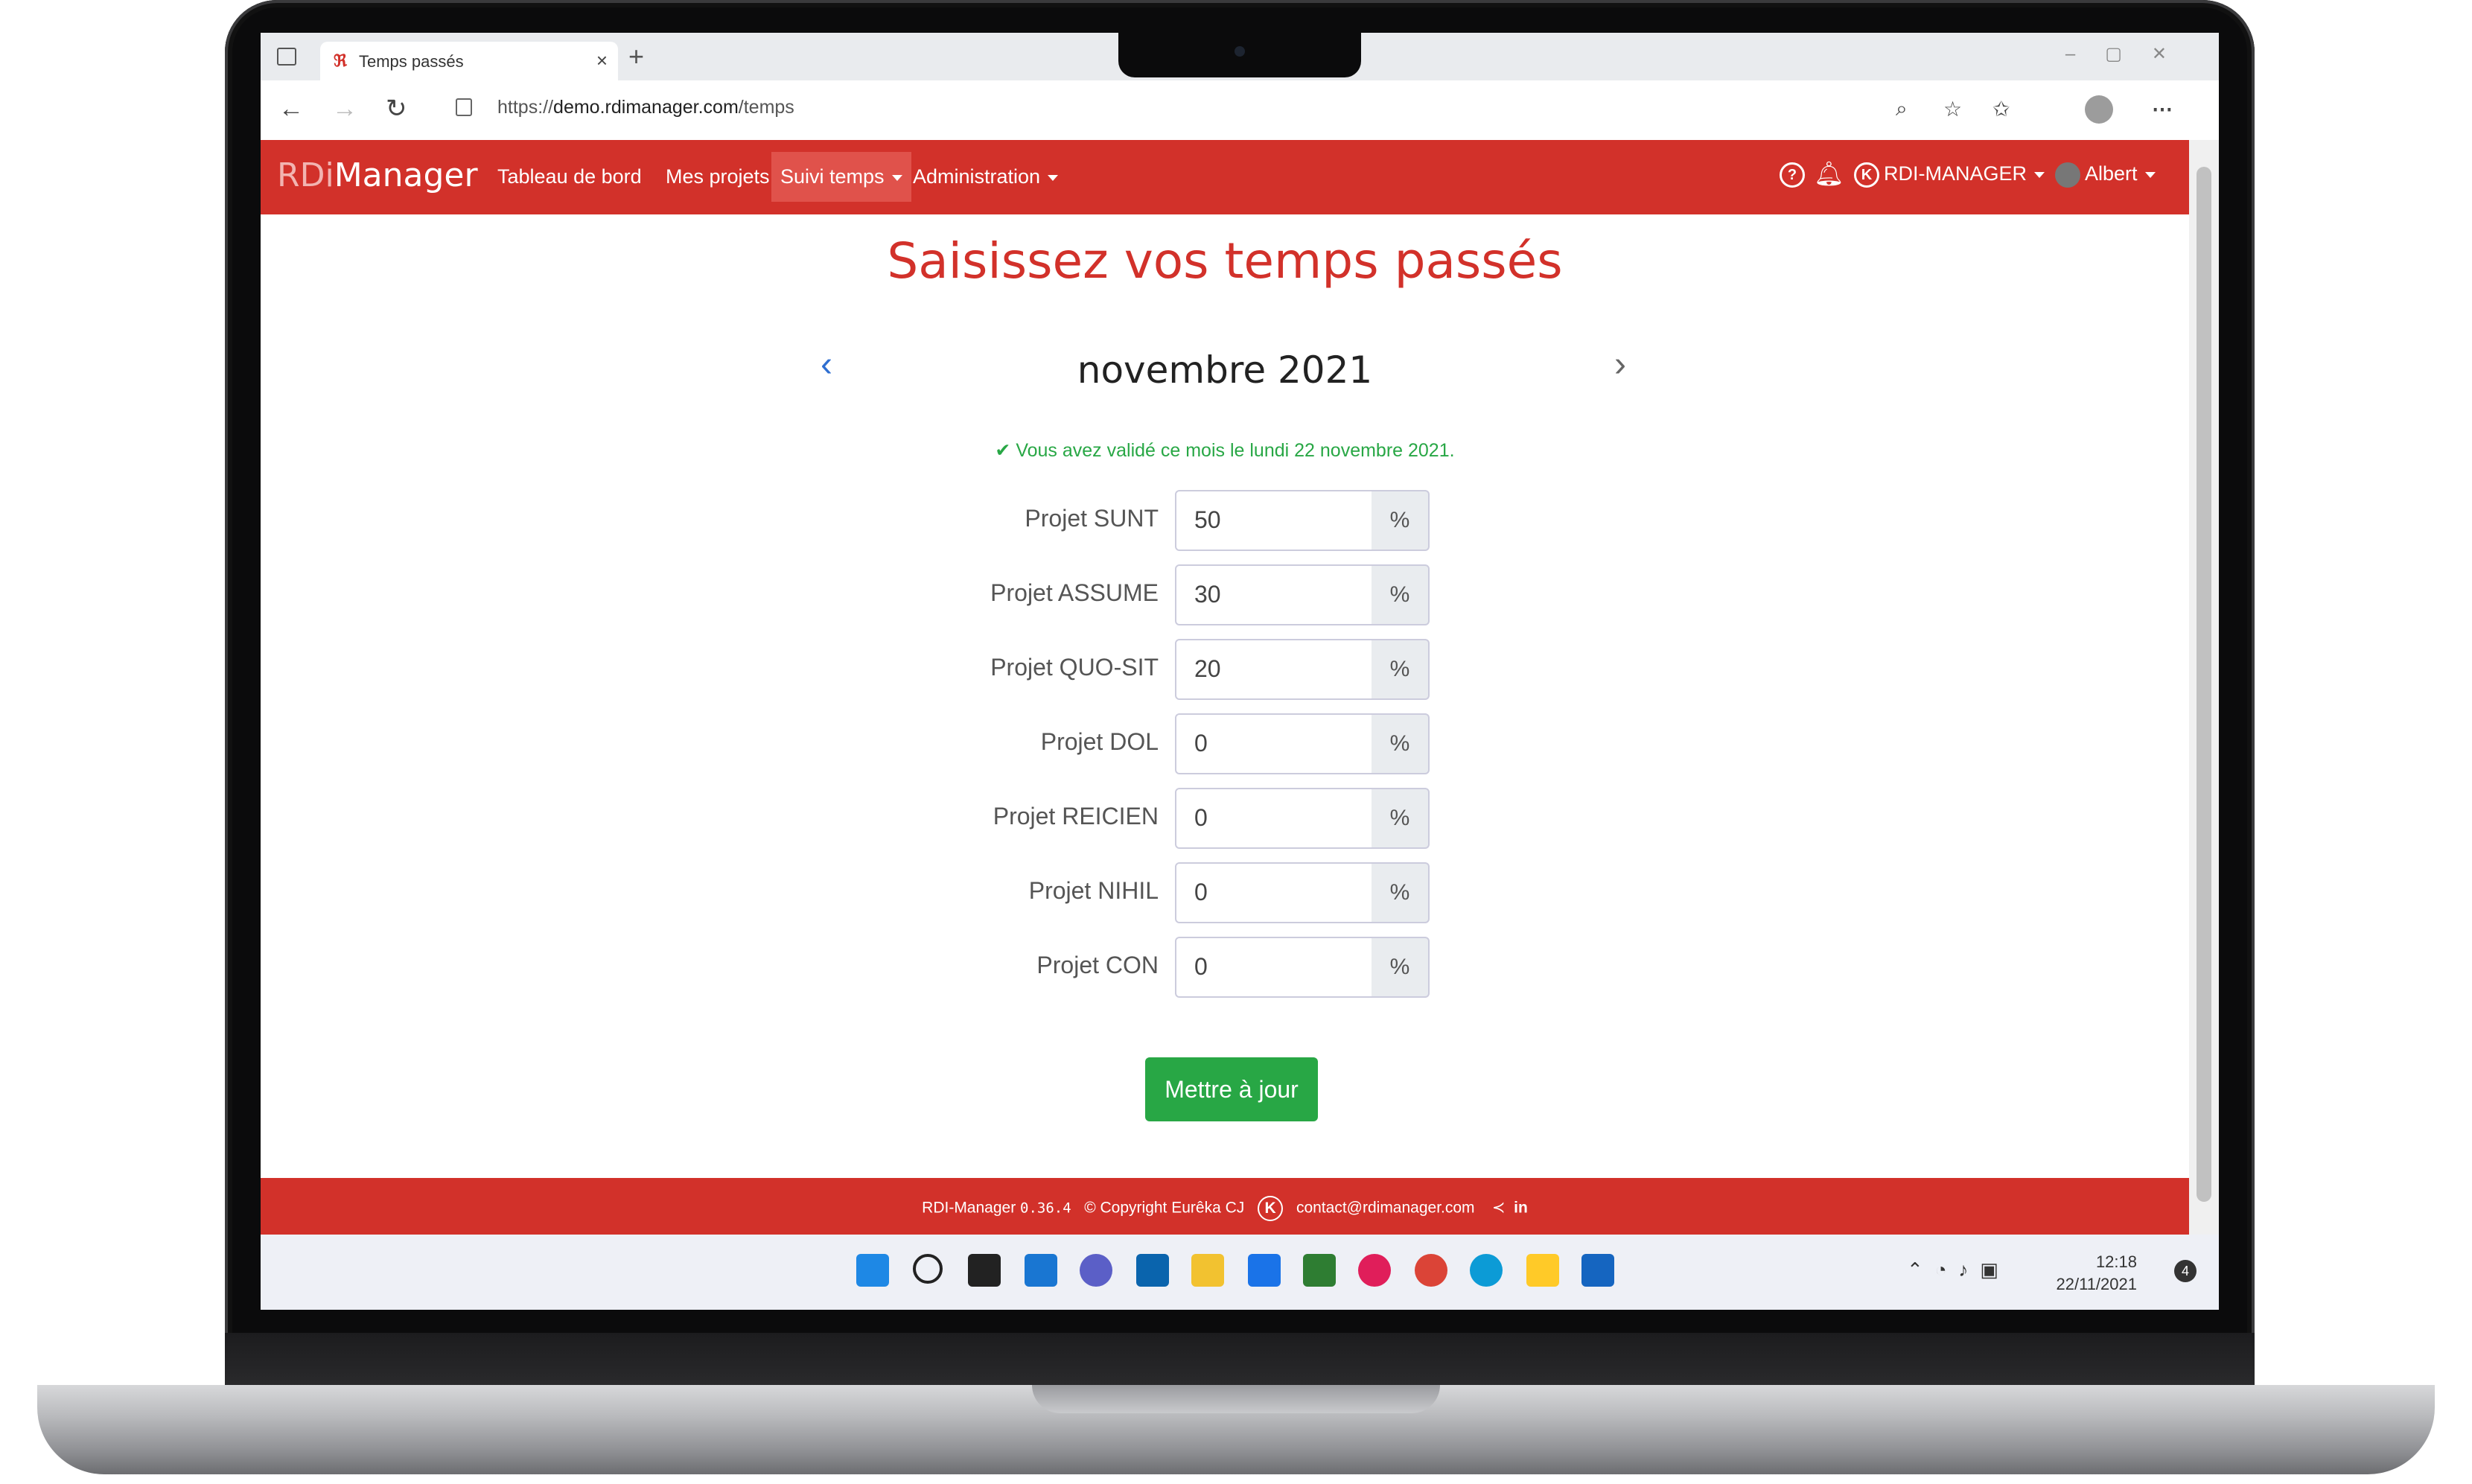 The image size is (2472, 1484). Describe the element at coordinates (1045, 1208) in the screenshot. I see `footer-version: 0.36.4` at that location.